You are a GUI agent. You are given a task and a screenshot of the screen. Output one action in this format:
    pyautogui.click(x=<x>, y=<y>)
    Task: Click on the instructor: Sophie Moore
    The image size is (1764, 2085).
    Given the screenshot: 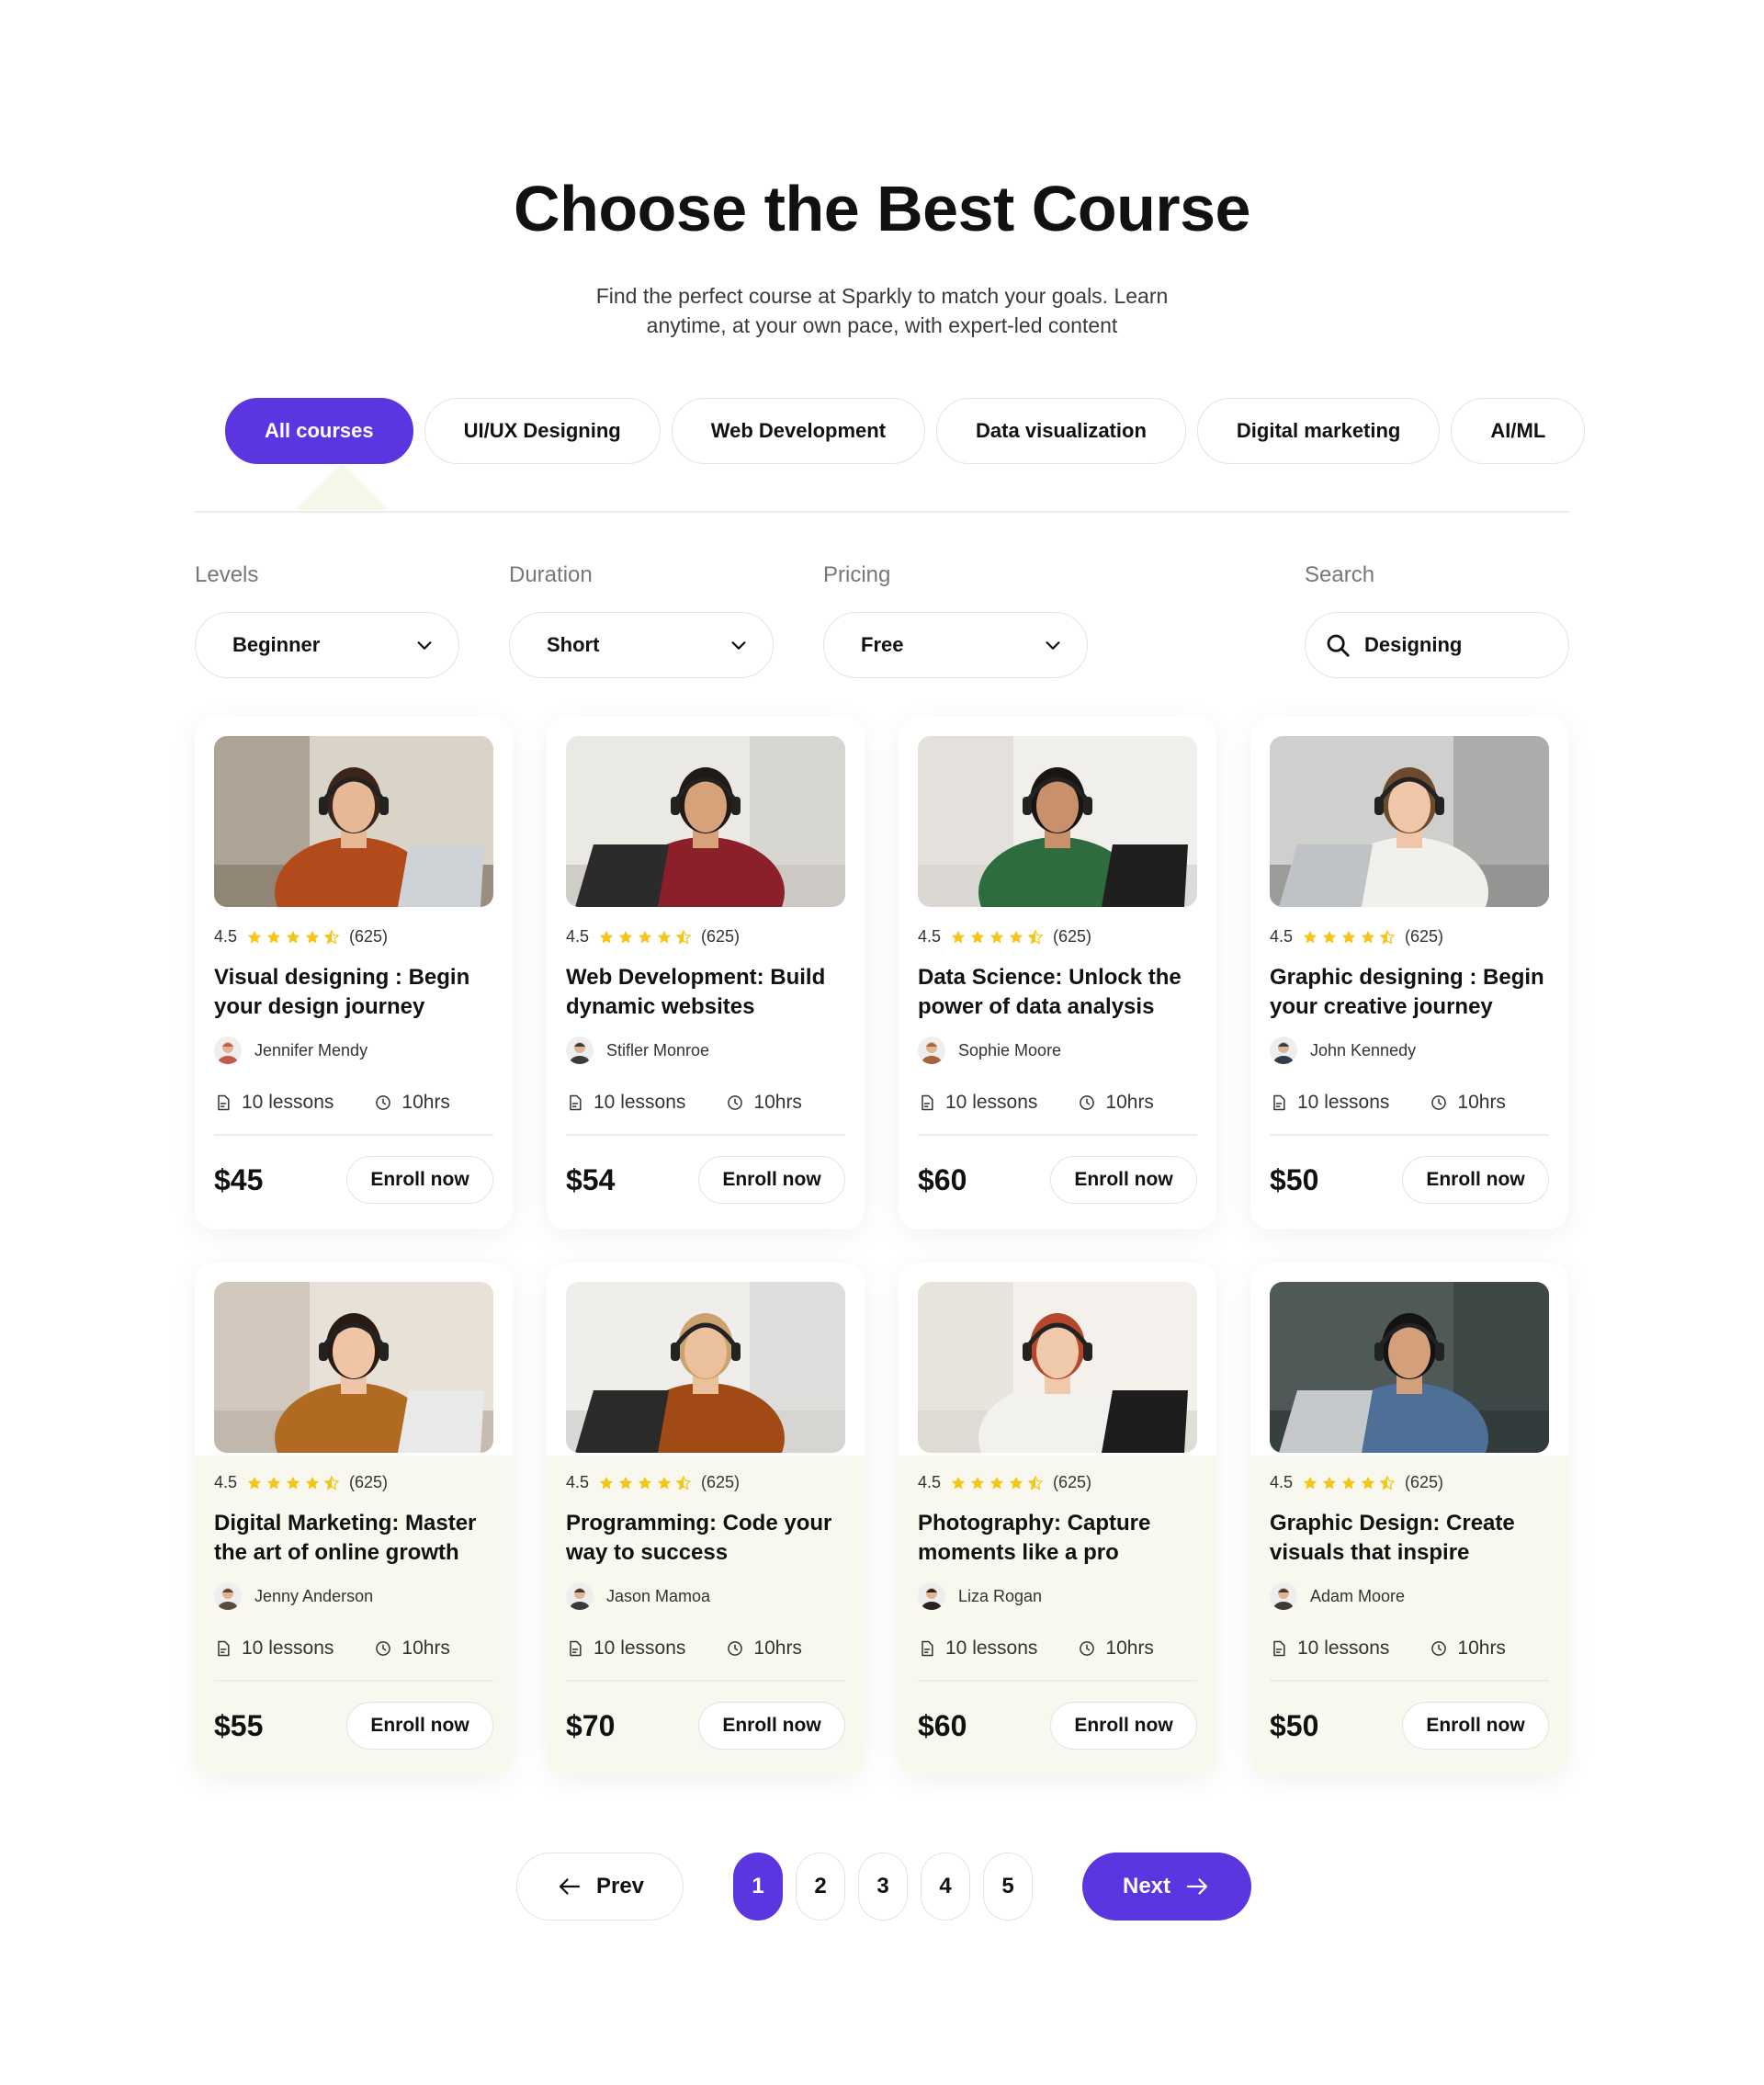 What is the action you would take?
    pyautogui.click(x=1057, y=1051)
    